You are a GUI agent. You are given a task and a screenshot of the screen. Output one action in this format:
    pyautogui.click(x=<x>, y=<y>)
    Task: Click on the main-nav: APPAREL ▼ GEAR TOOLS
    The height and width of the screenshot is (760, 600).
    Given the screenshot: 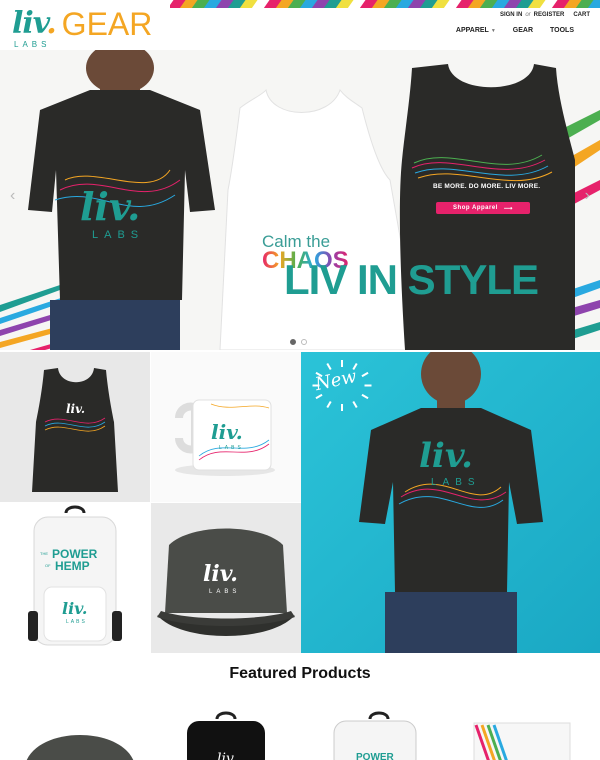 What is the action you would take?
    pyautogui.click(x=515, y=30)
    